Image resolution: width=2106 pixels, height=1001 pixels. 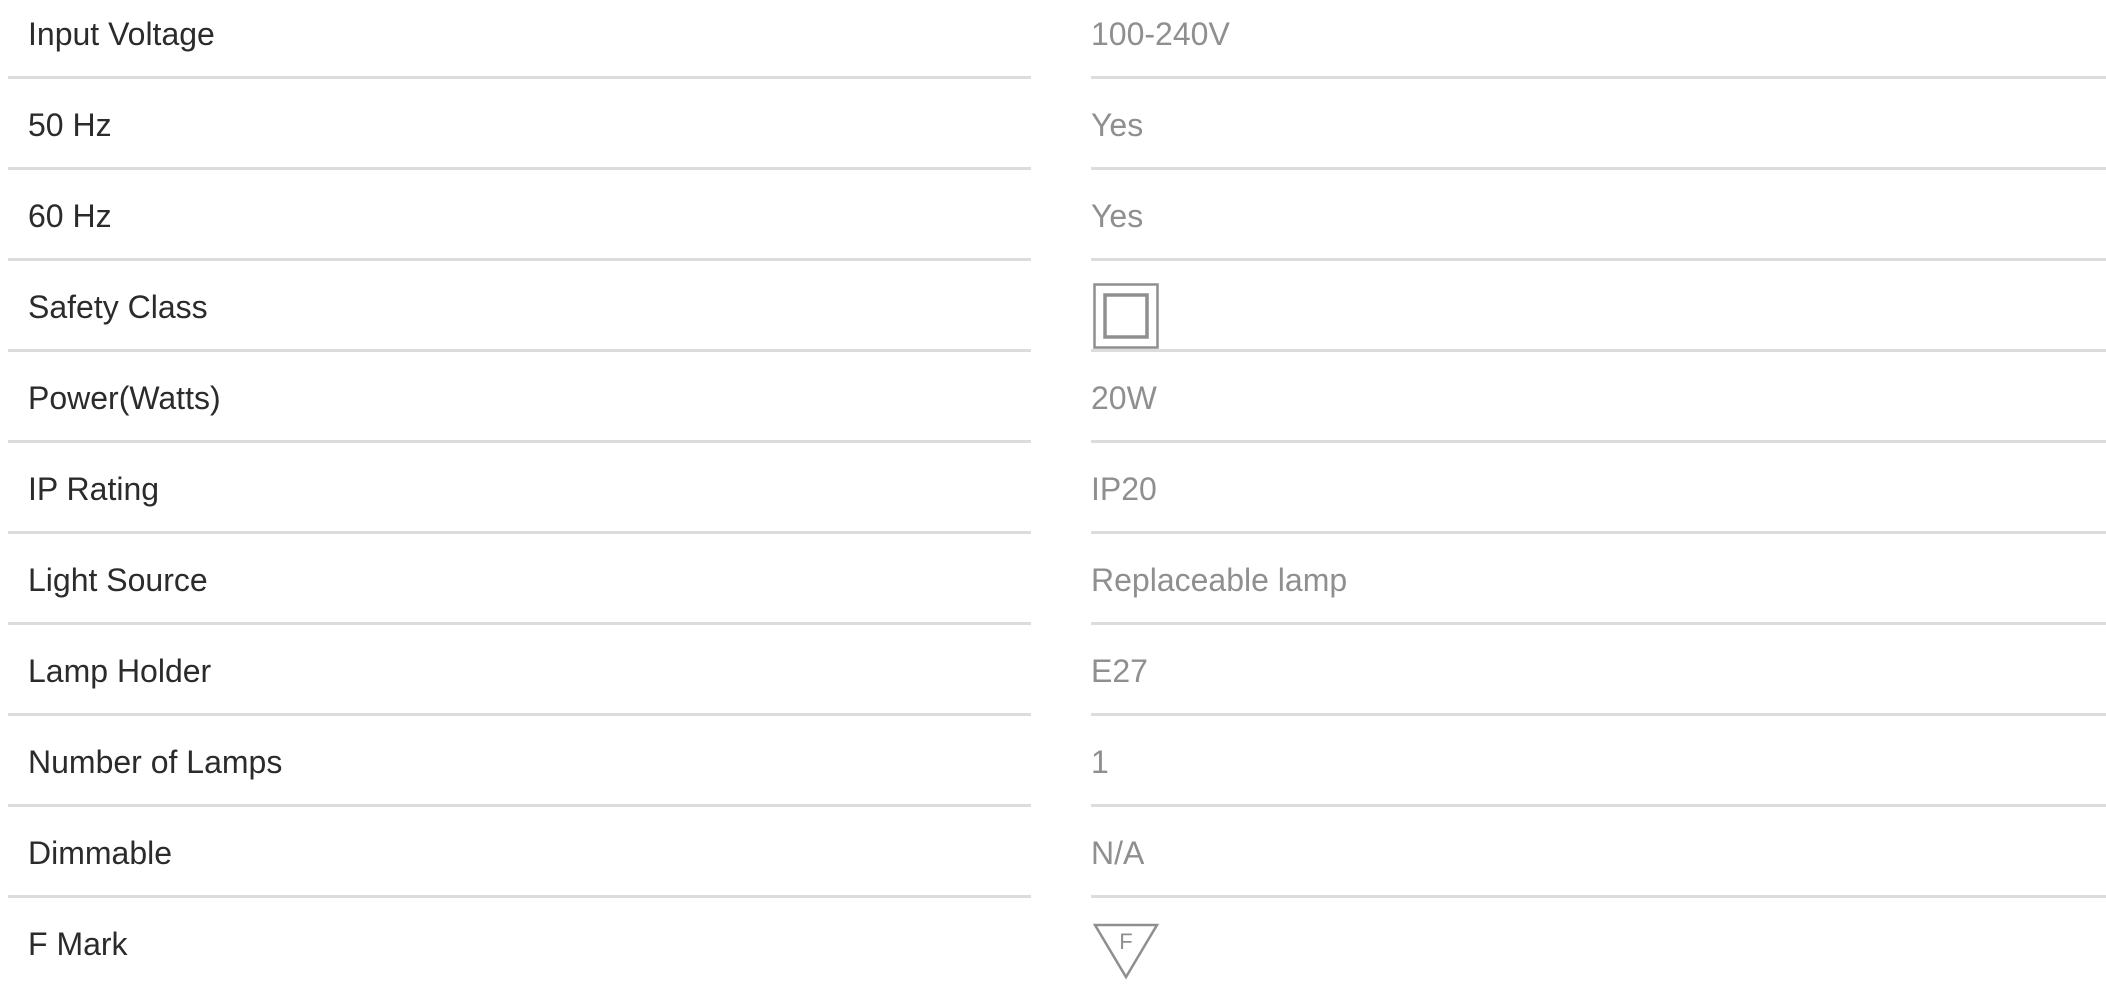 What do you see at coordinates (155, 762) in the screenshot?
I see `spec-label: Number of Lamps` at bounding box center [155, 762].